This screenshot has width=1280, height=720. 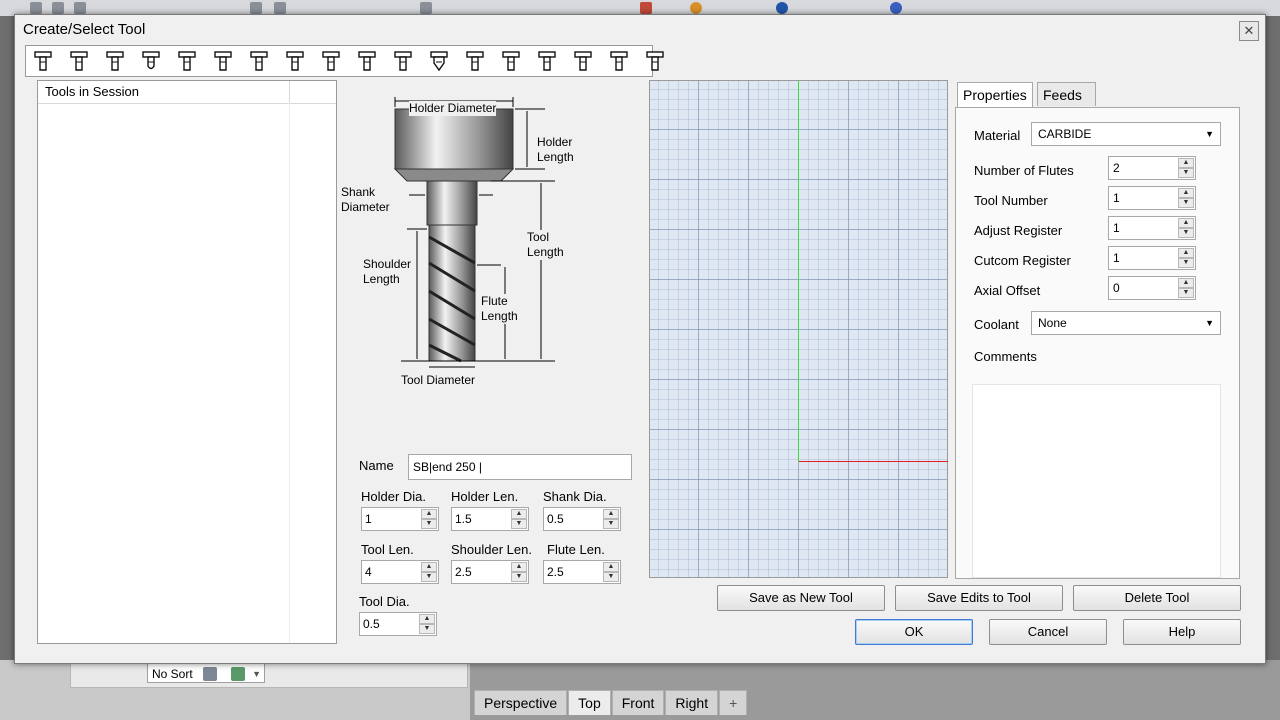 I want to click on holder-len-spinbox: 1.5 ▲ ▼, so click(x=490, y=519).